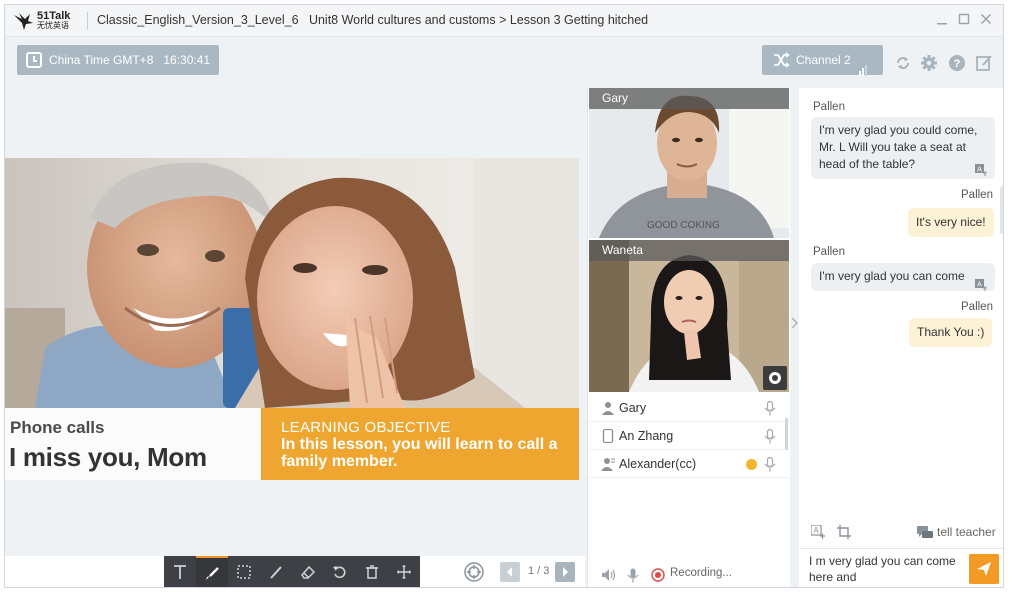  Describe the element at coordinates (689, 98) in the screenshot. I see `video-name-label: Gary` at that location.